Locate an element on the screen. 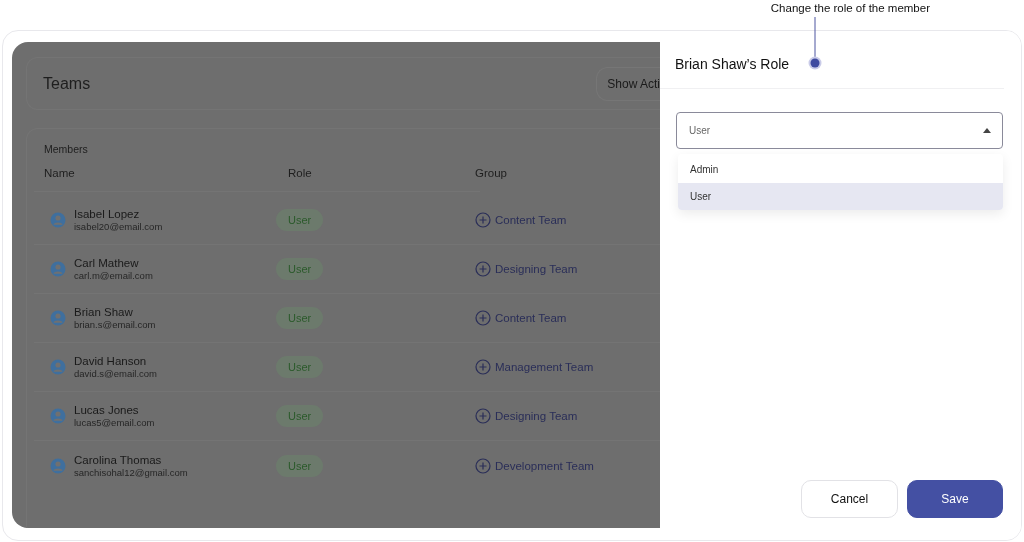 Image resolution: width=1024 pixels, height=542 pixels. member-name: Brian Shaw is located at coordinates (104, 312).